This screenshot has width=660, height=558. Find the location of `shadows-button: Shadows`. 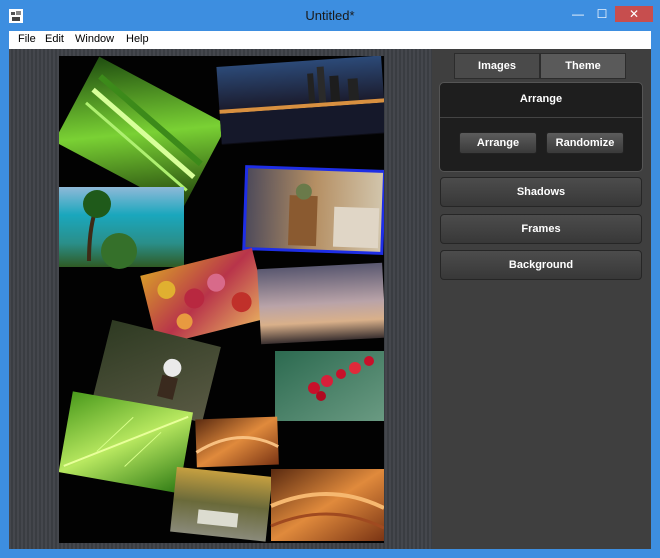

shadows-button: Shadows is located at coordinates (541, 192).